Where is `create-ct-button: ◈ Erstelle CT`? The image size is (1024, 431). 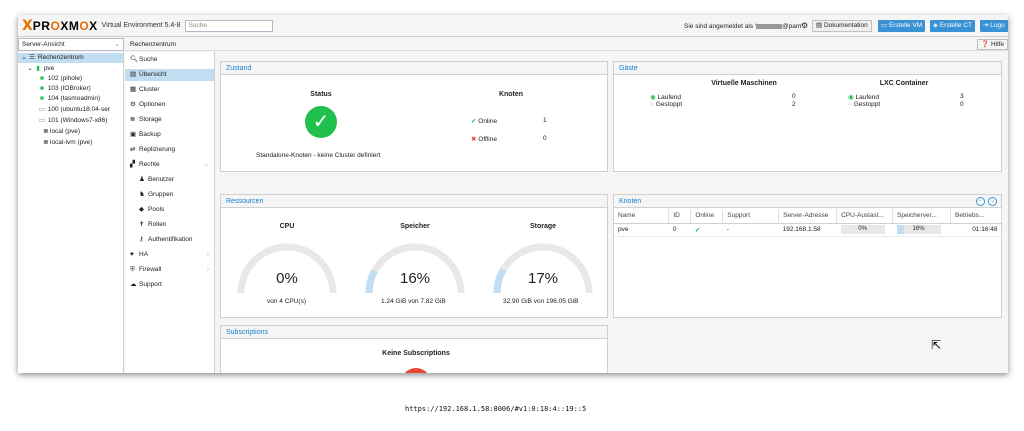
create-ct-button: ◈ Erstelle CT is located at coordinates (952, 26).